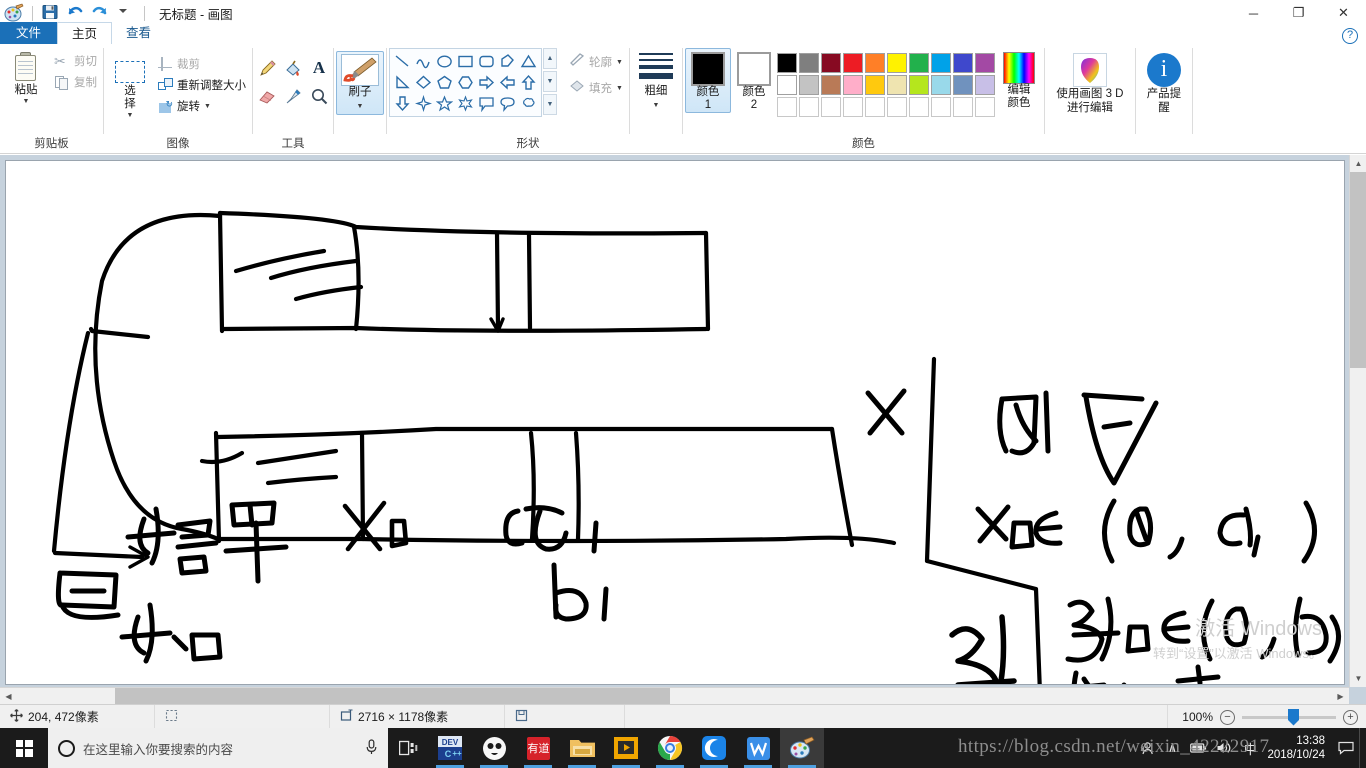  What do you see at coordinates (1227, 717) in the screenshot?
I see `zoom-out-button: −` at bounding box center [1227, 717].